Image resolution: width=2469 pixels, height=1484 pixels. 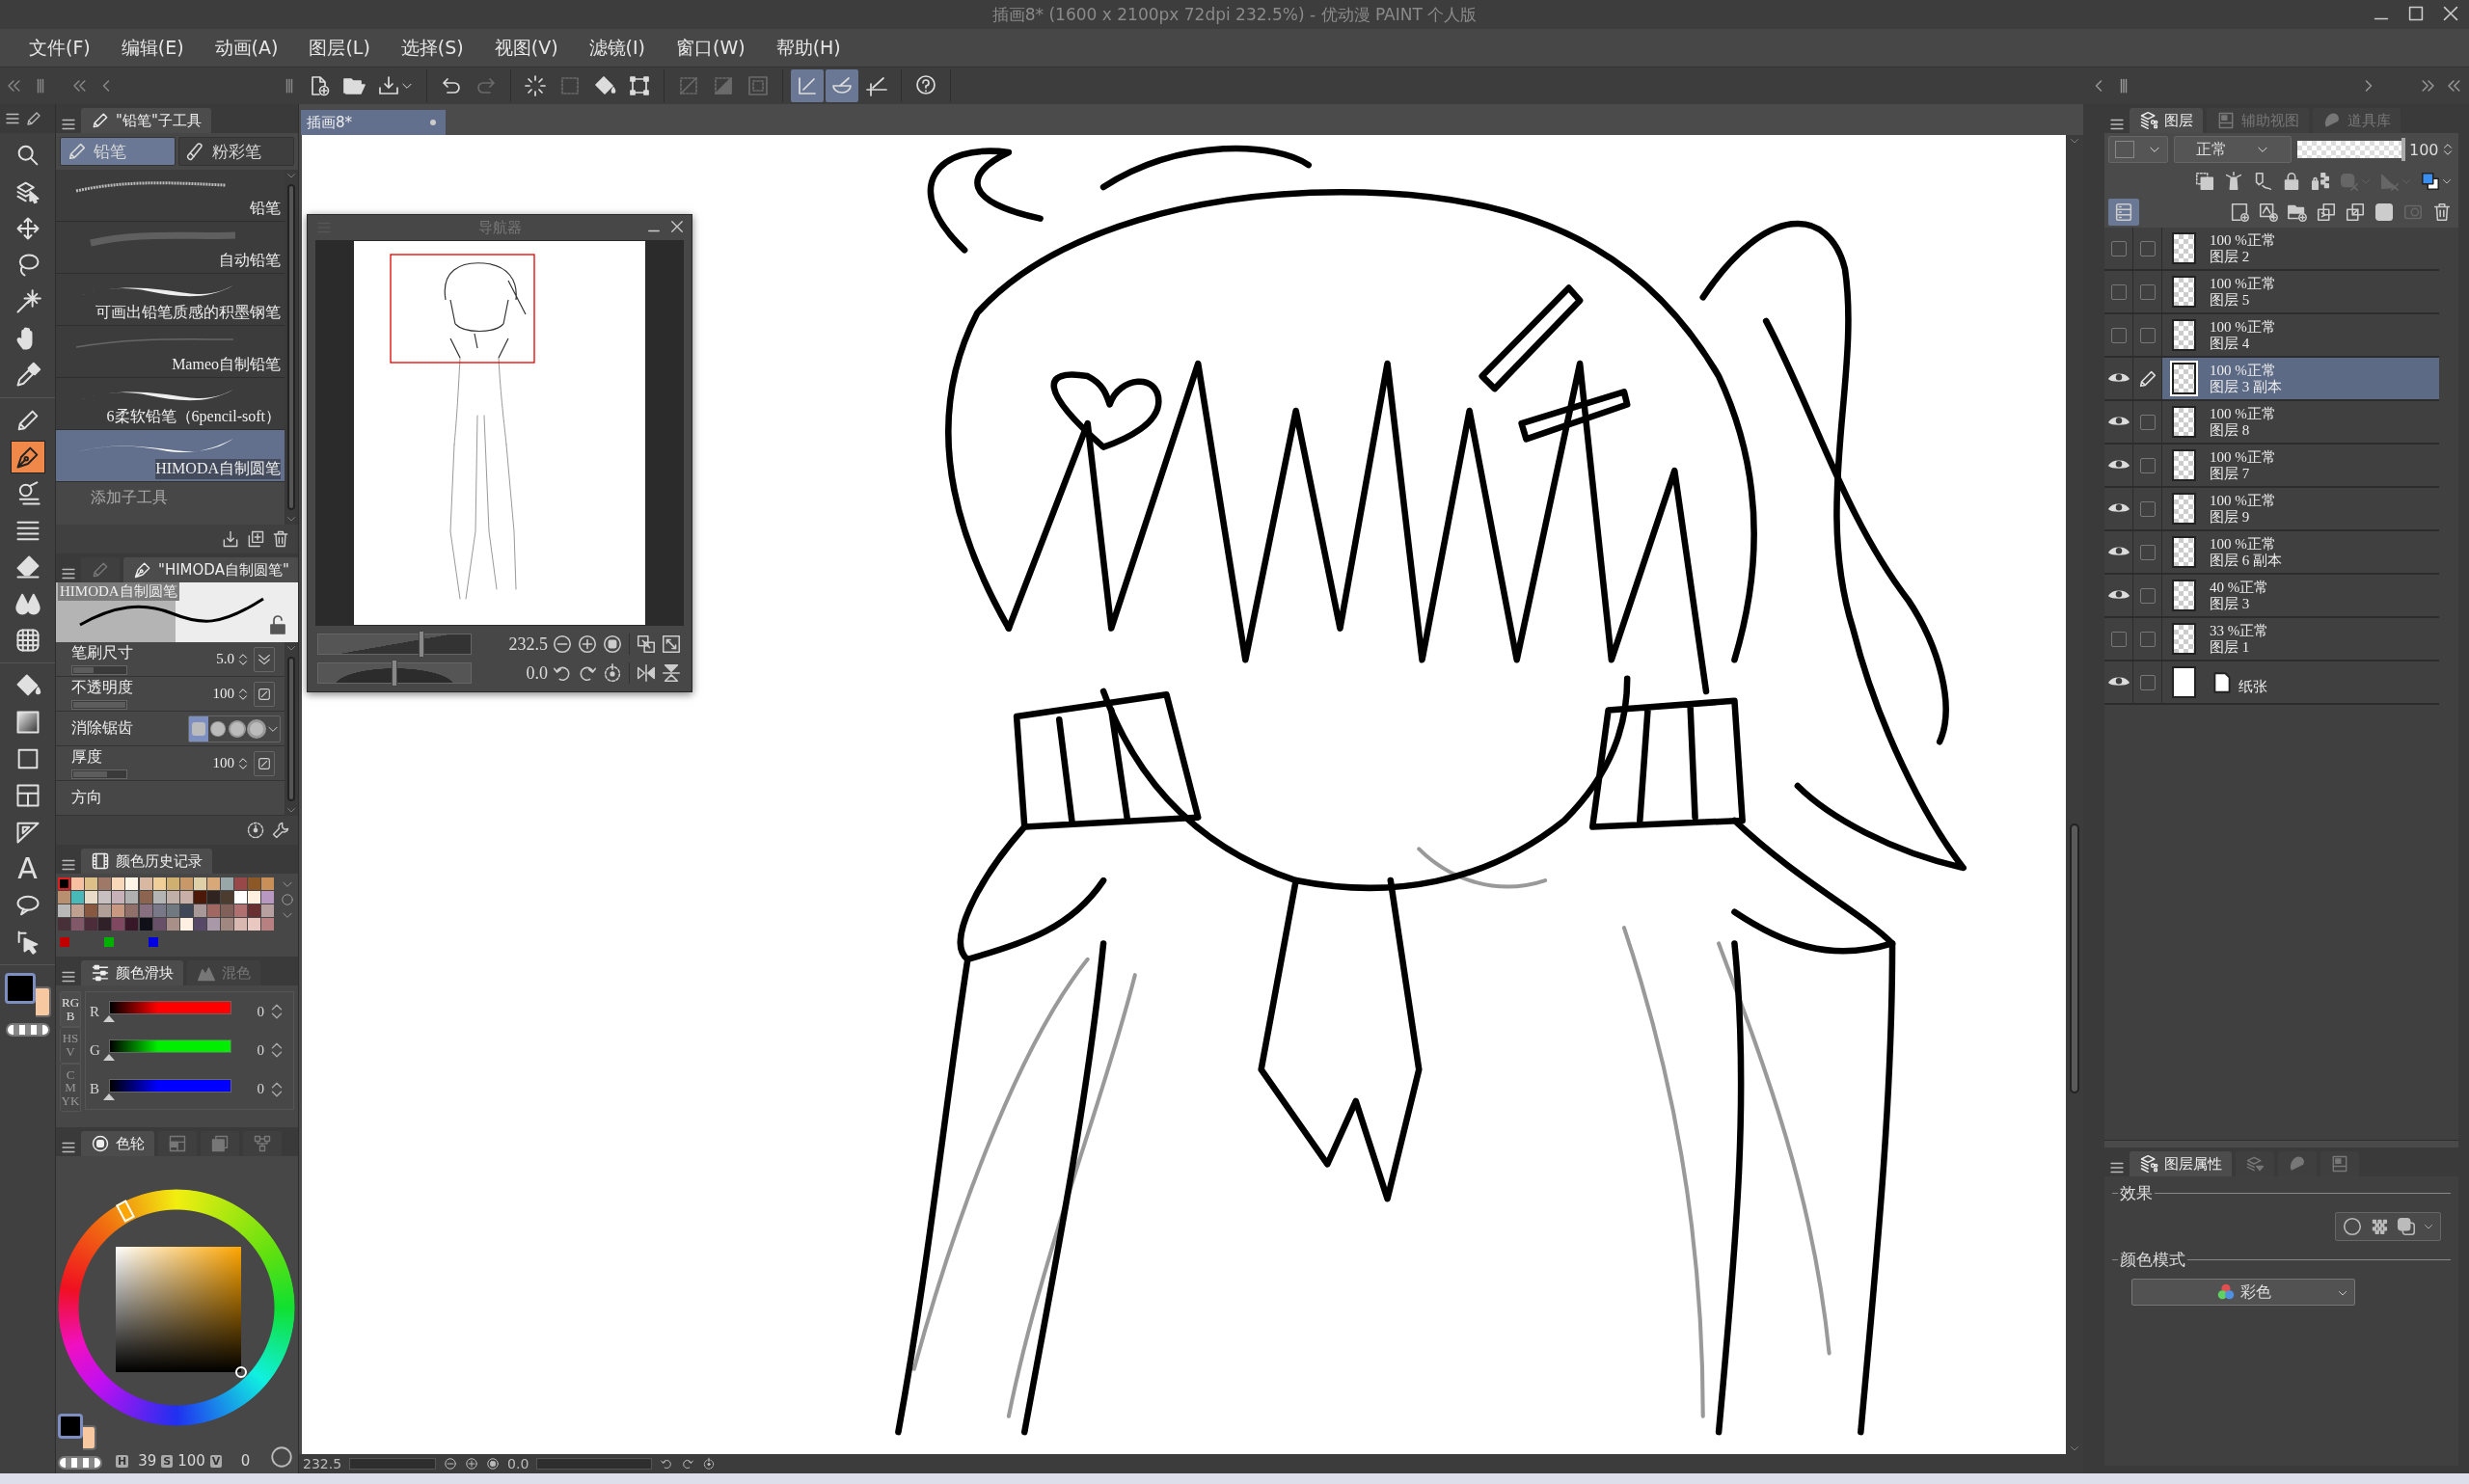 What do you see at coordinates (218, 469) in the screenshot?
I see `brush-name: HIMODA自制圆笔` at bounding box center [218, 469].